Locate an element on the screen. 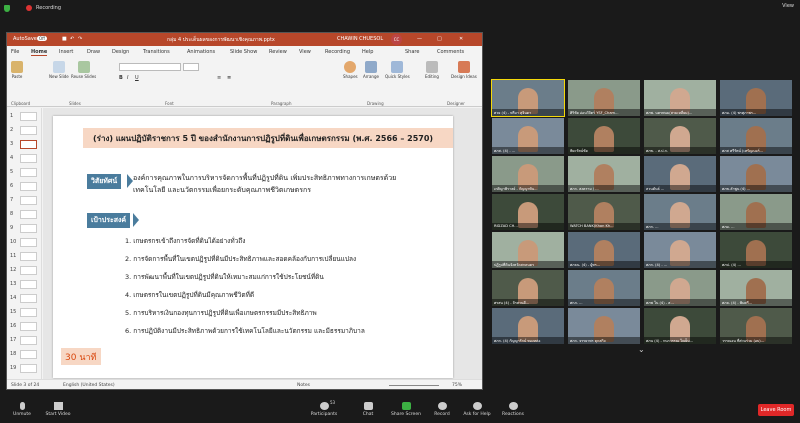 The height and width of the screenshot is (423, 800). tab-home: Home is located at coordinates (39, 52).